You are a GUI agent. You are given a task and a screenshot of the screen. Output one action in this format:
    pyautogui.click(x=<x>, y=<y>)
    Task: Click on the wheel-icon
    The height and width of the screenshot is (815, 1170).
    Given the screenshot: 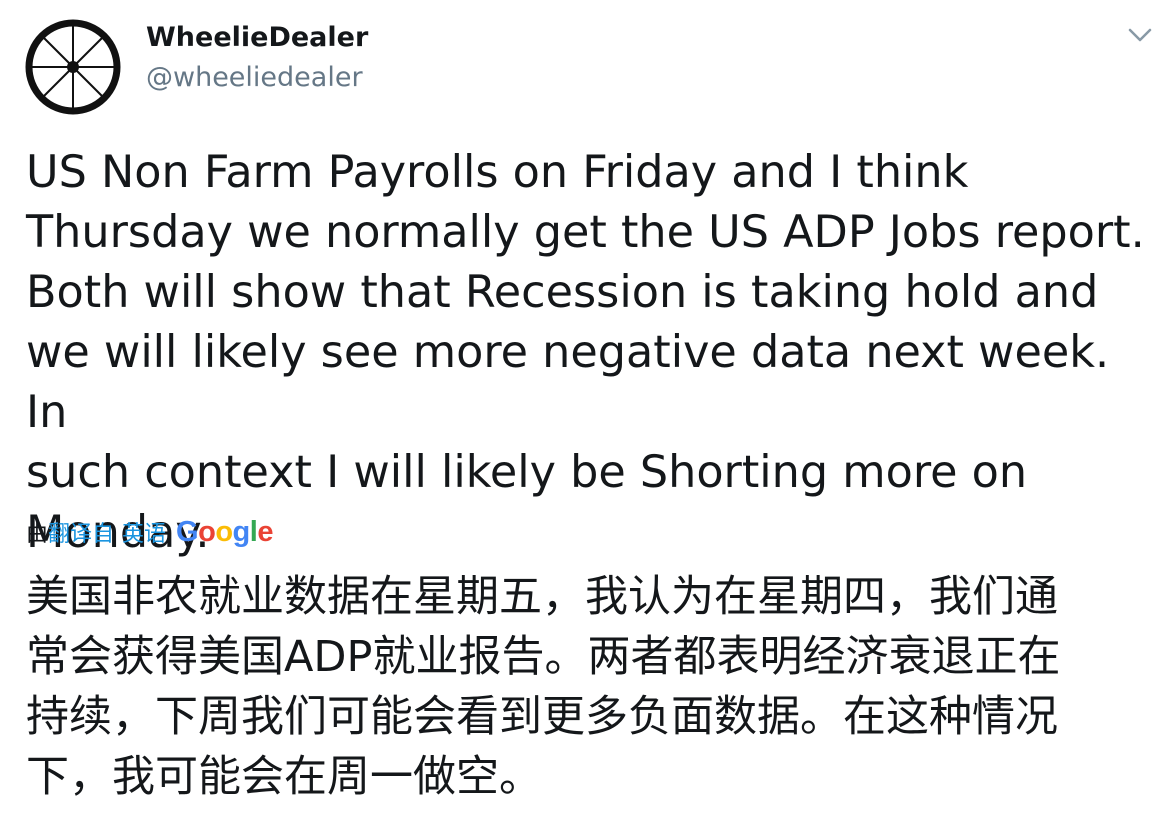 What is the action you would take?
    pyautogui.click(x=73, y=67)
    